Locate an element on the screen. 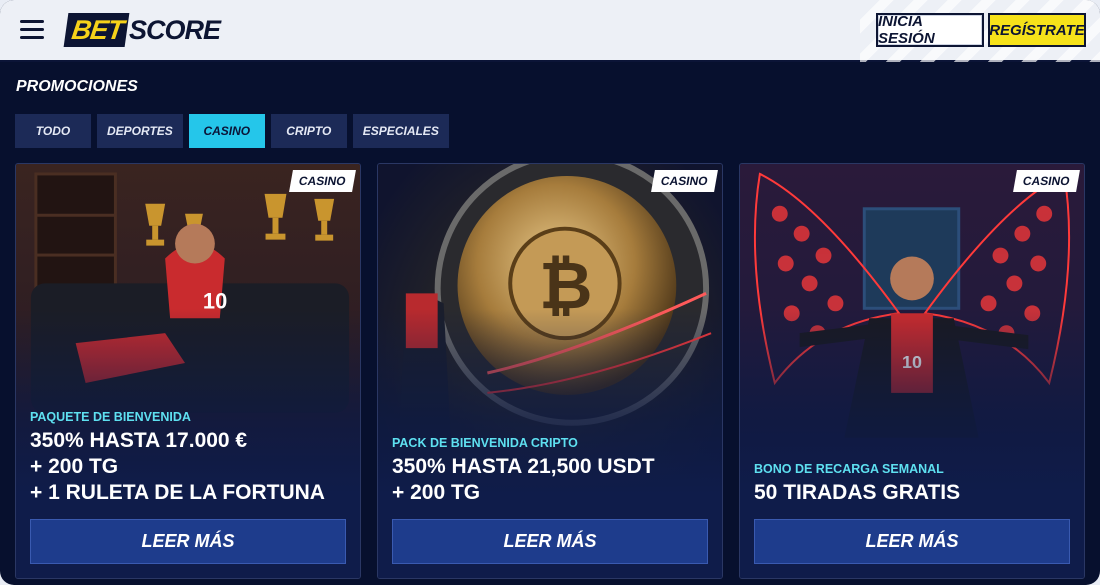 This screenshot has height=585, width=1100. tab-casino: CASINO is located at coordinates (226, 131).